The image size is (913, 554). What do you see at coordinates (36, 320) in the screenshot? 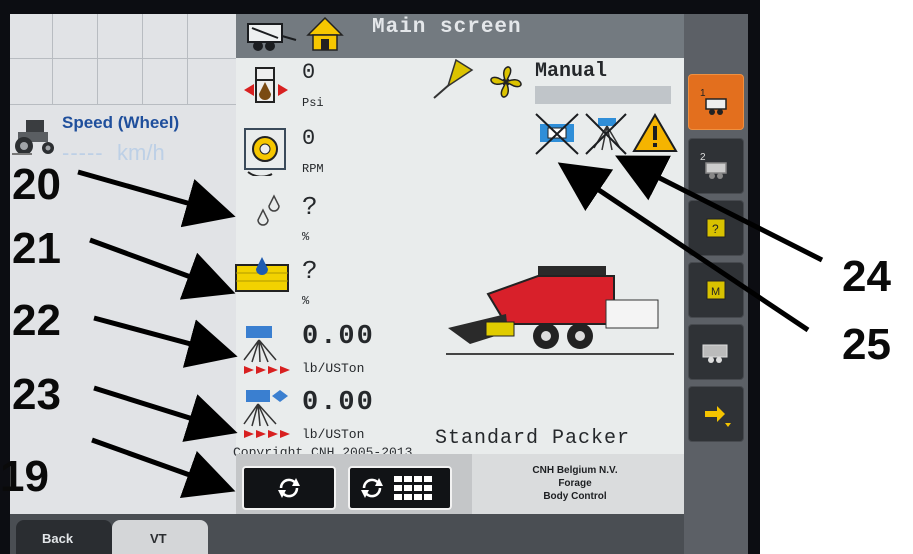
I see `callout-22: 22` at bounding box center [36, 320].